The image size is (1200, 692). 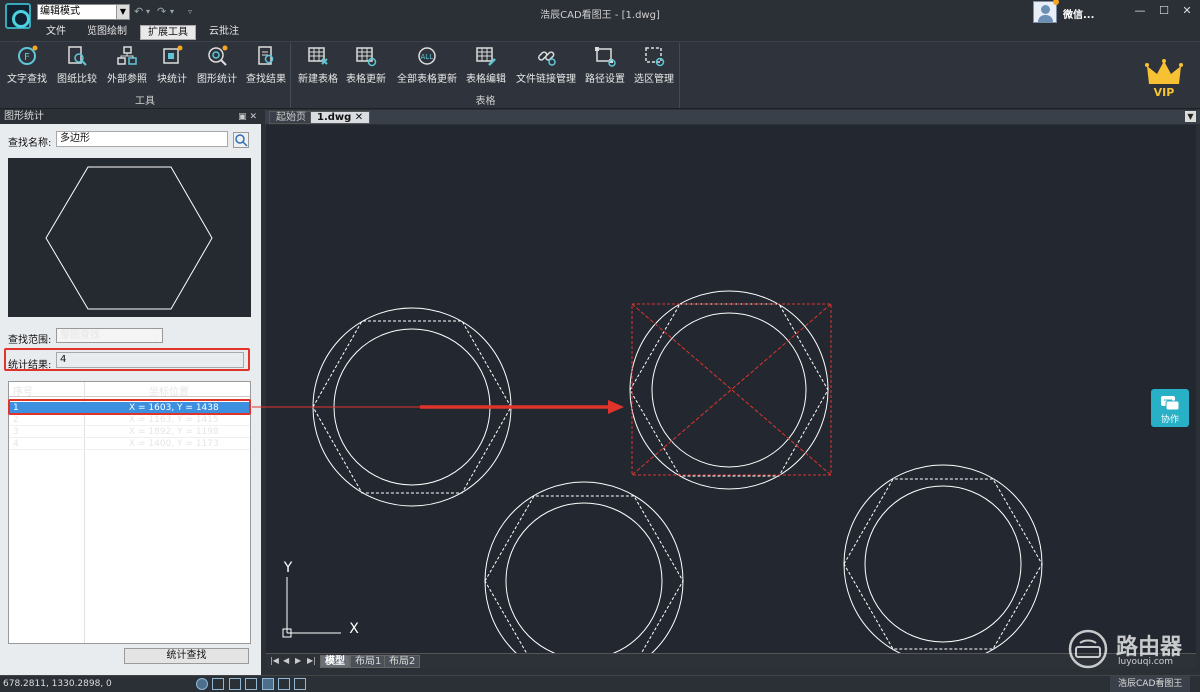 What do you see at coordinates (251, 684) in the screenshot?
I see `polar-icon` at bounding box center [251, 684].